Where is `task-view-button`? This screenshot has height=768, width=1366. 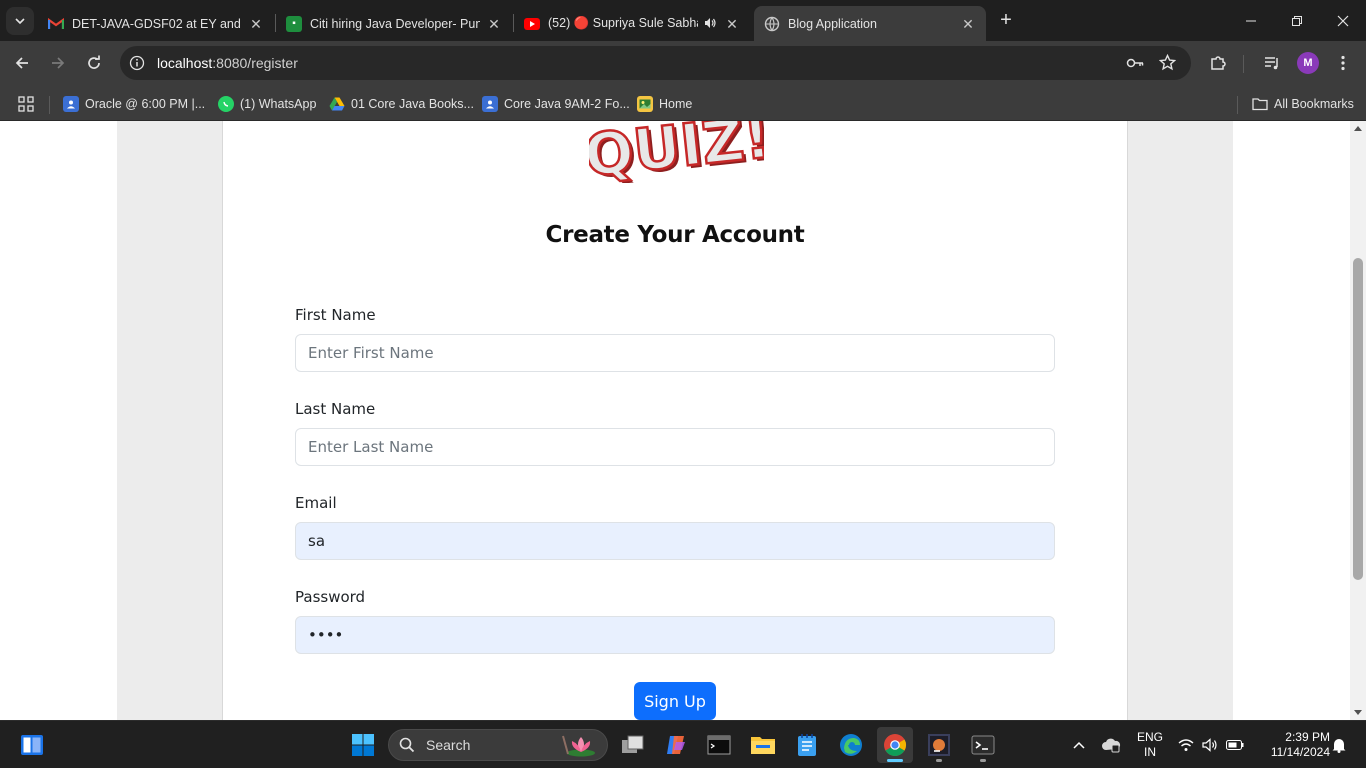
task-view-button is located at coordinates (633, 745).